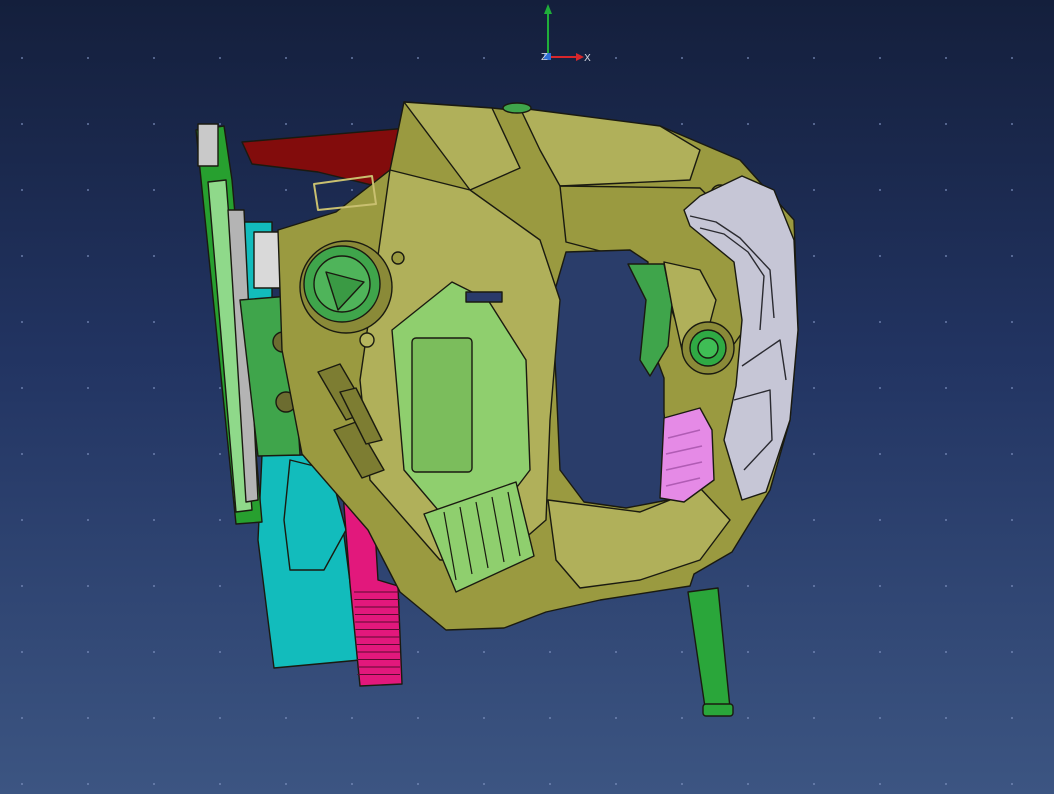 The image size is (1054, 794). What do you see at coordinates (517, 108) in the screenshot?
I see `top-button` at bounding box center [517, 108].